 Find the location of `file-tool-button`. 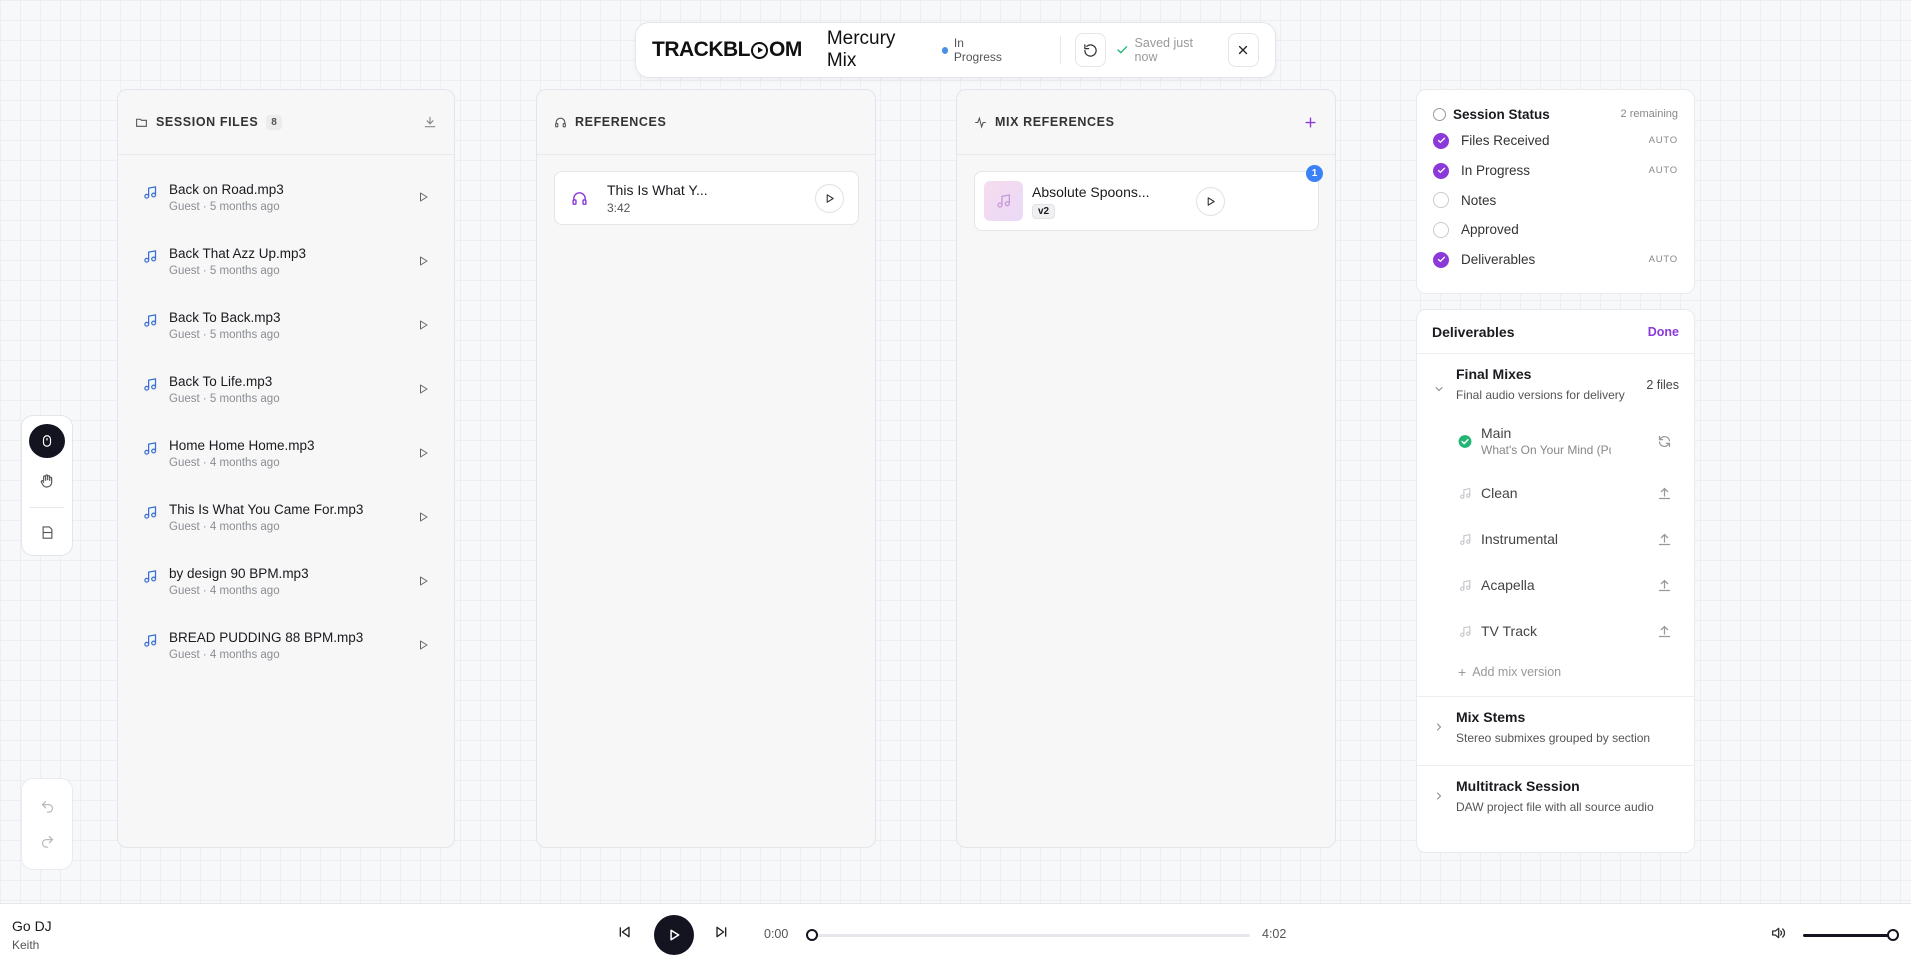

file-tool-button is located at coordinates (47, 533).